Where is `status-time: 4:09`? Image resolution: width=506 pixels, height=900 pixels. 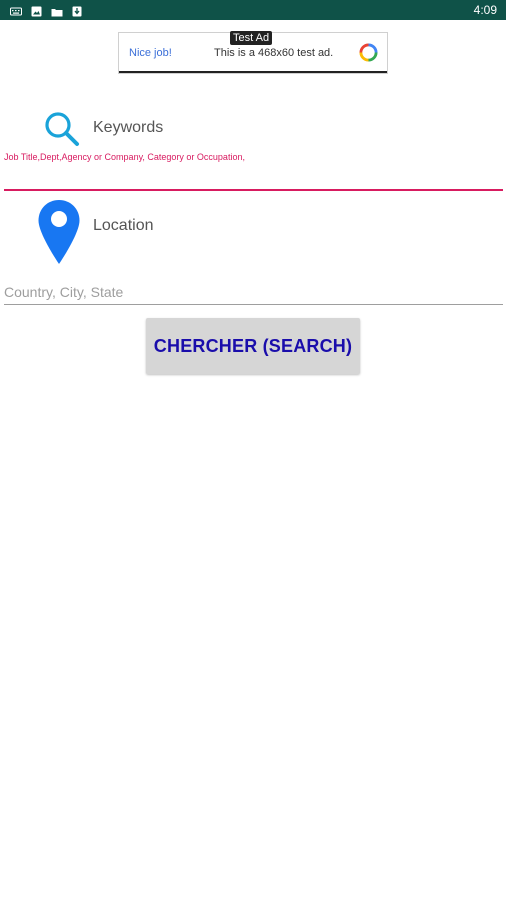
status-time: 4:09 is located at coordinates (485, 10).